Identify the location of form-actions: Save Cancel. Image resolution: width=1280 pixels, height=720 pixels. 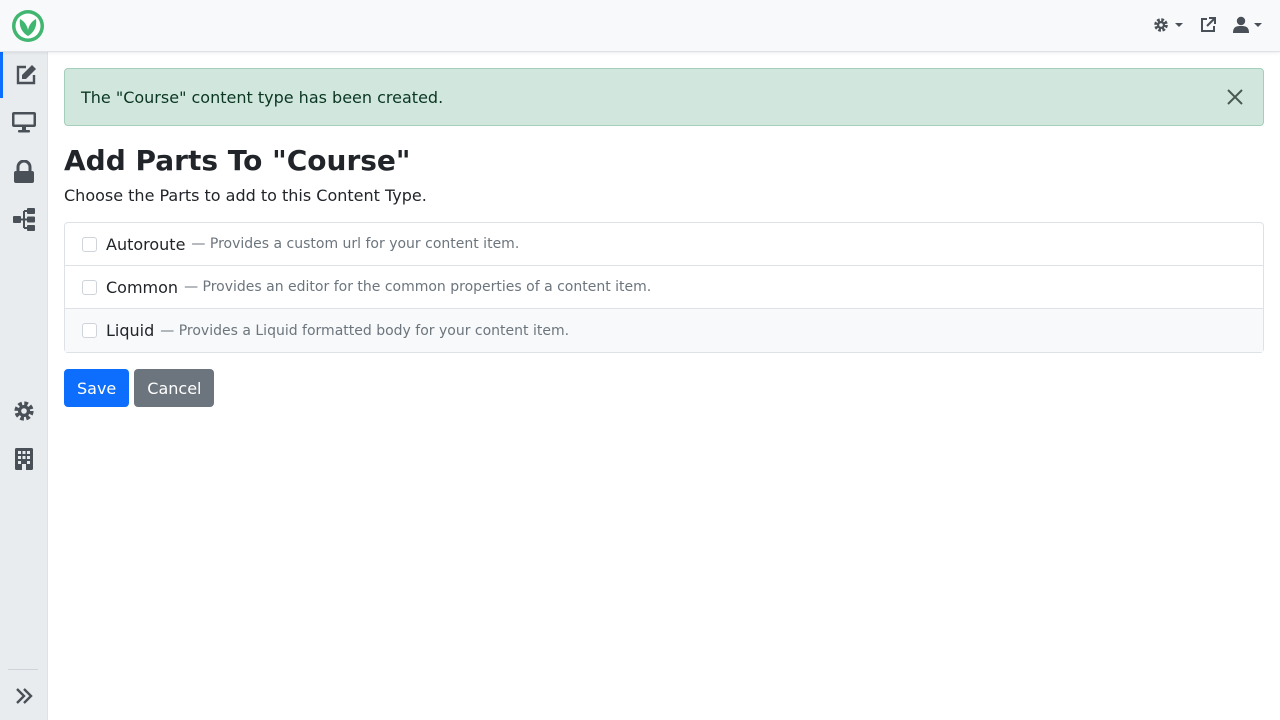
(664, 388).